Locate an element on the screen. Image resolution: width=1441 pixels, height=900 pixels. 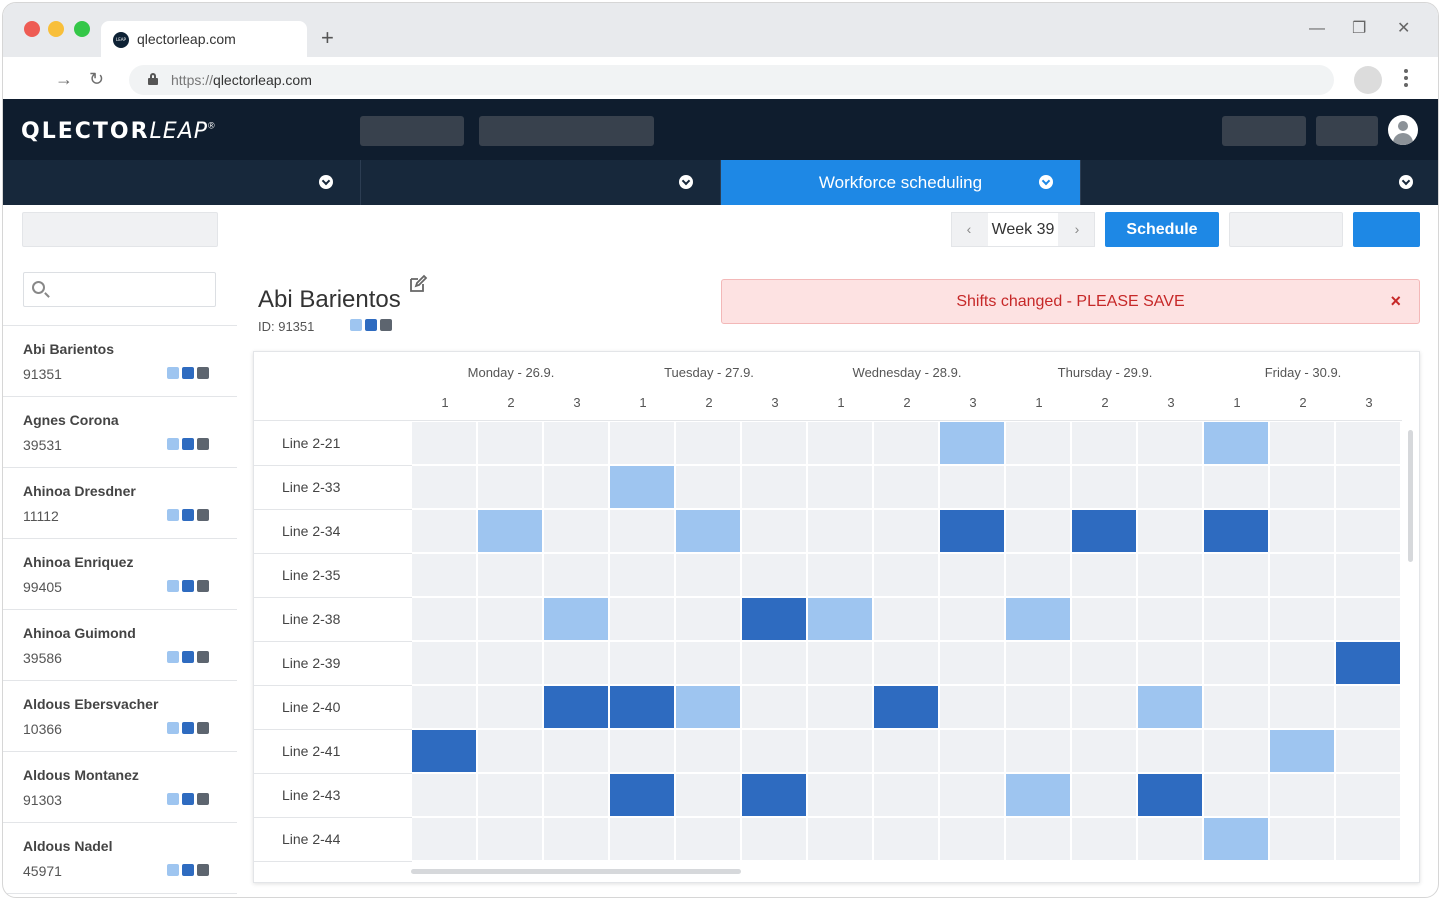
reload-icon: ↻ is located at coordinates (96, 79).